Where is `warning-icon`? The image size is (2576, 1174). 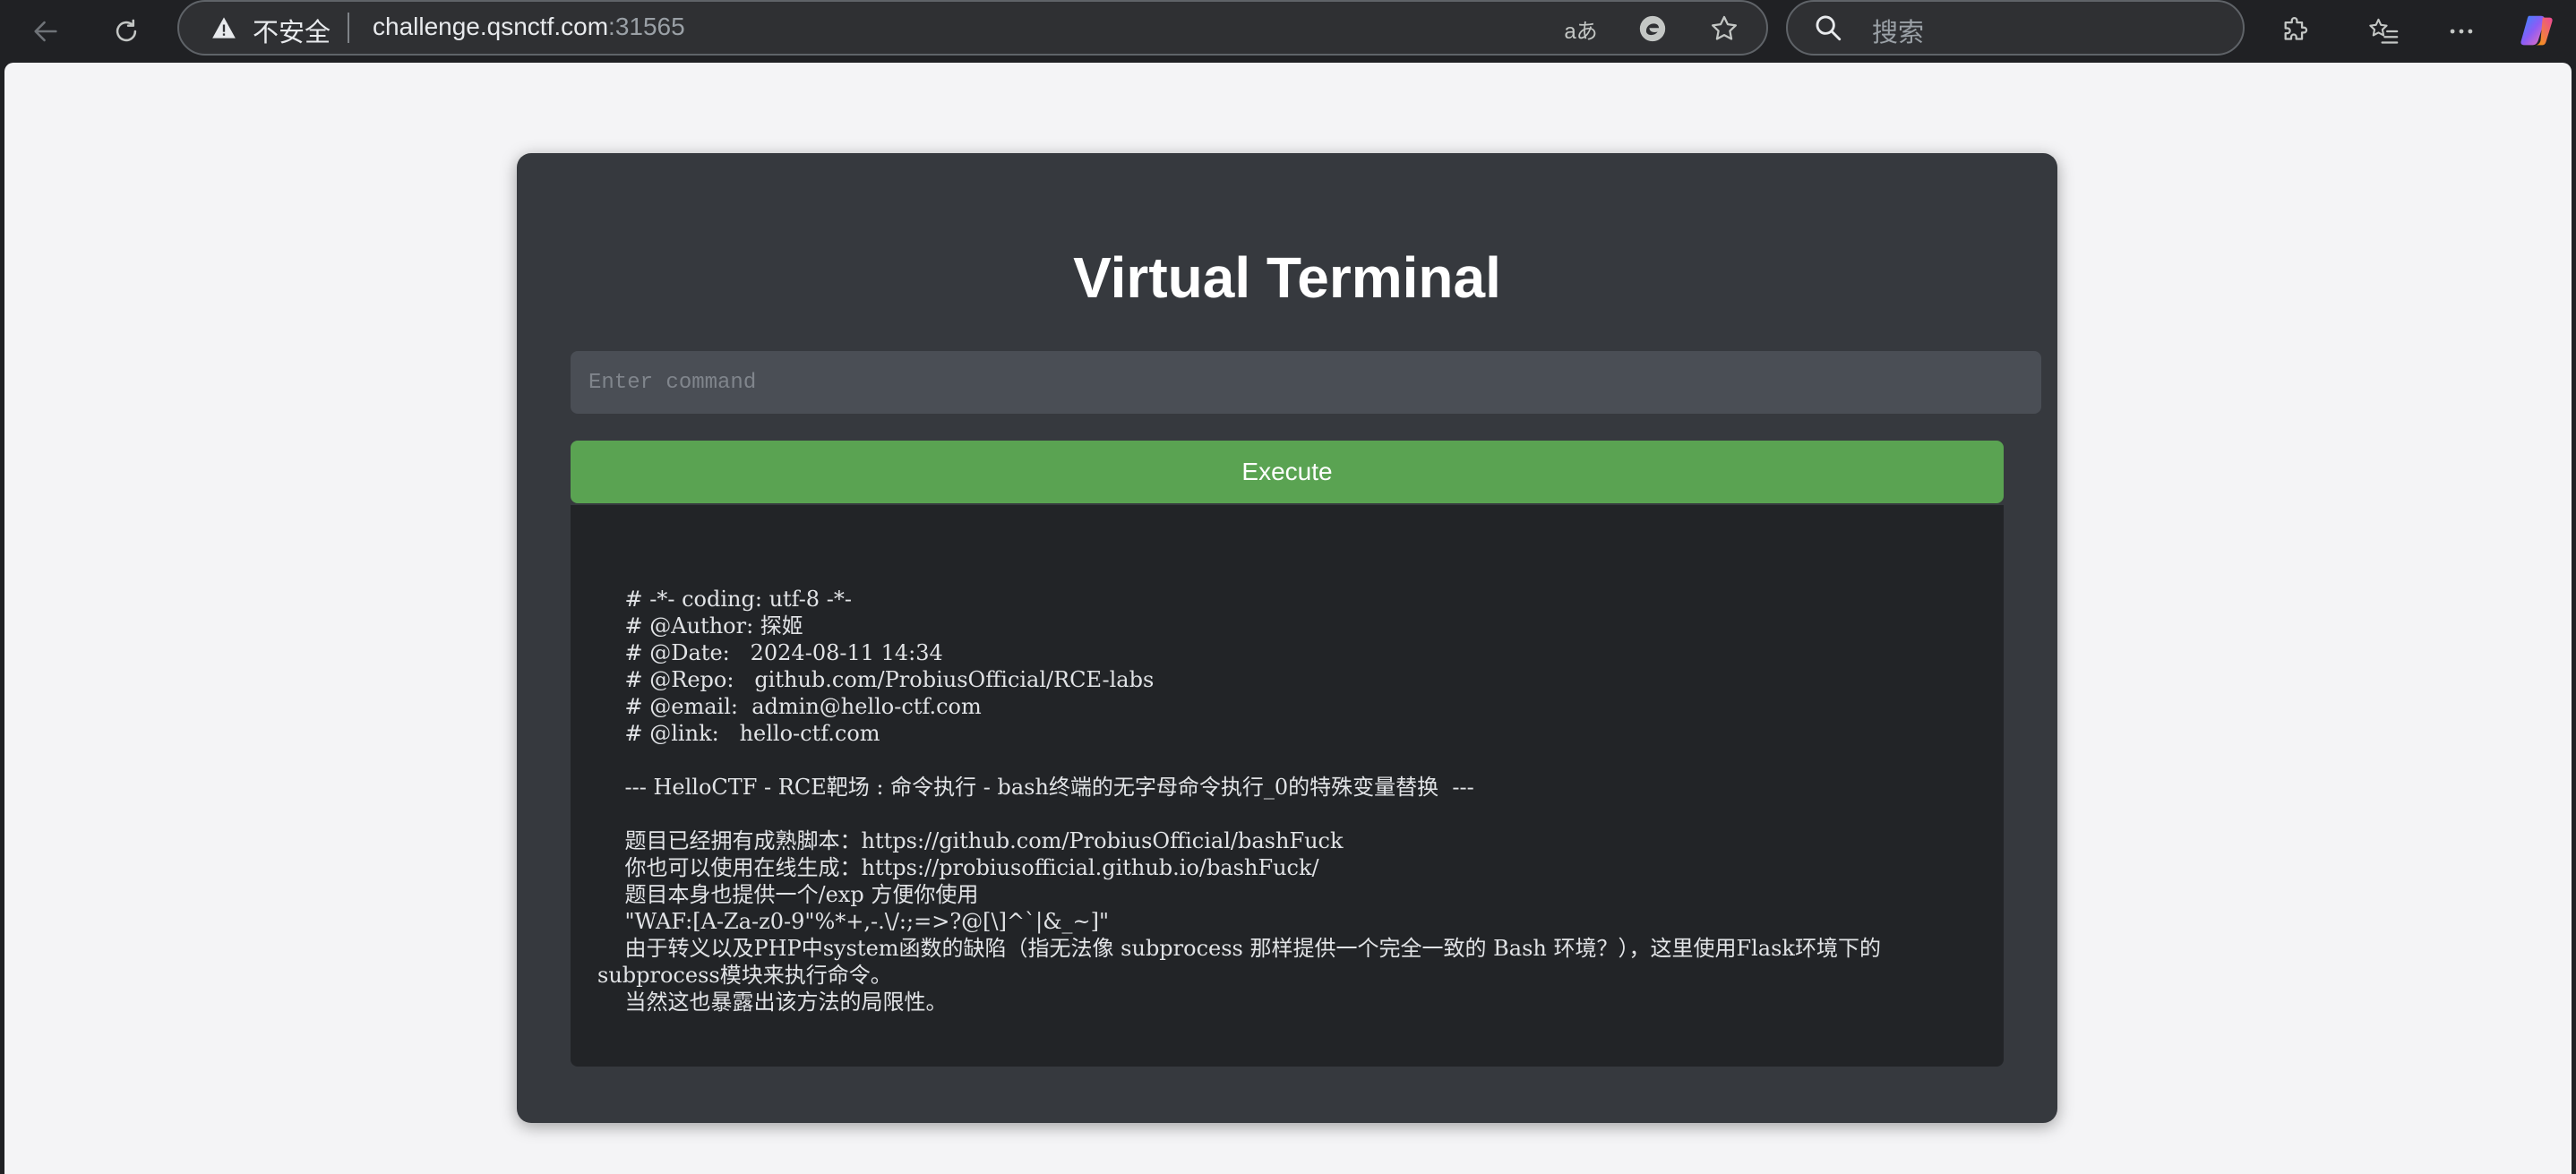
warning-icon is located at coordinates (223, 30).